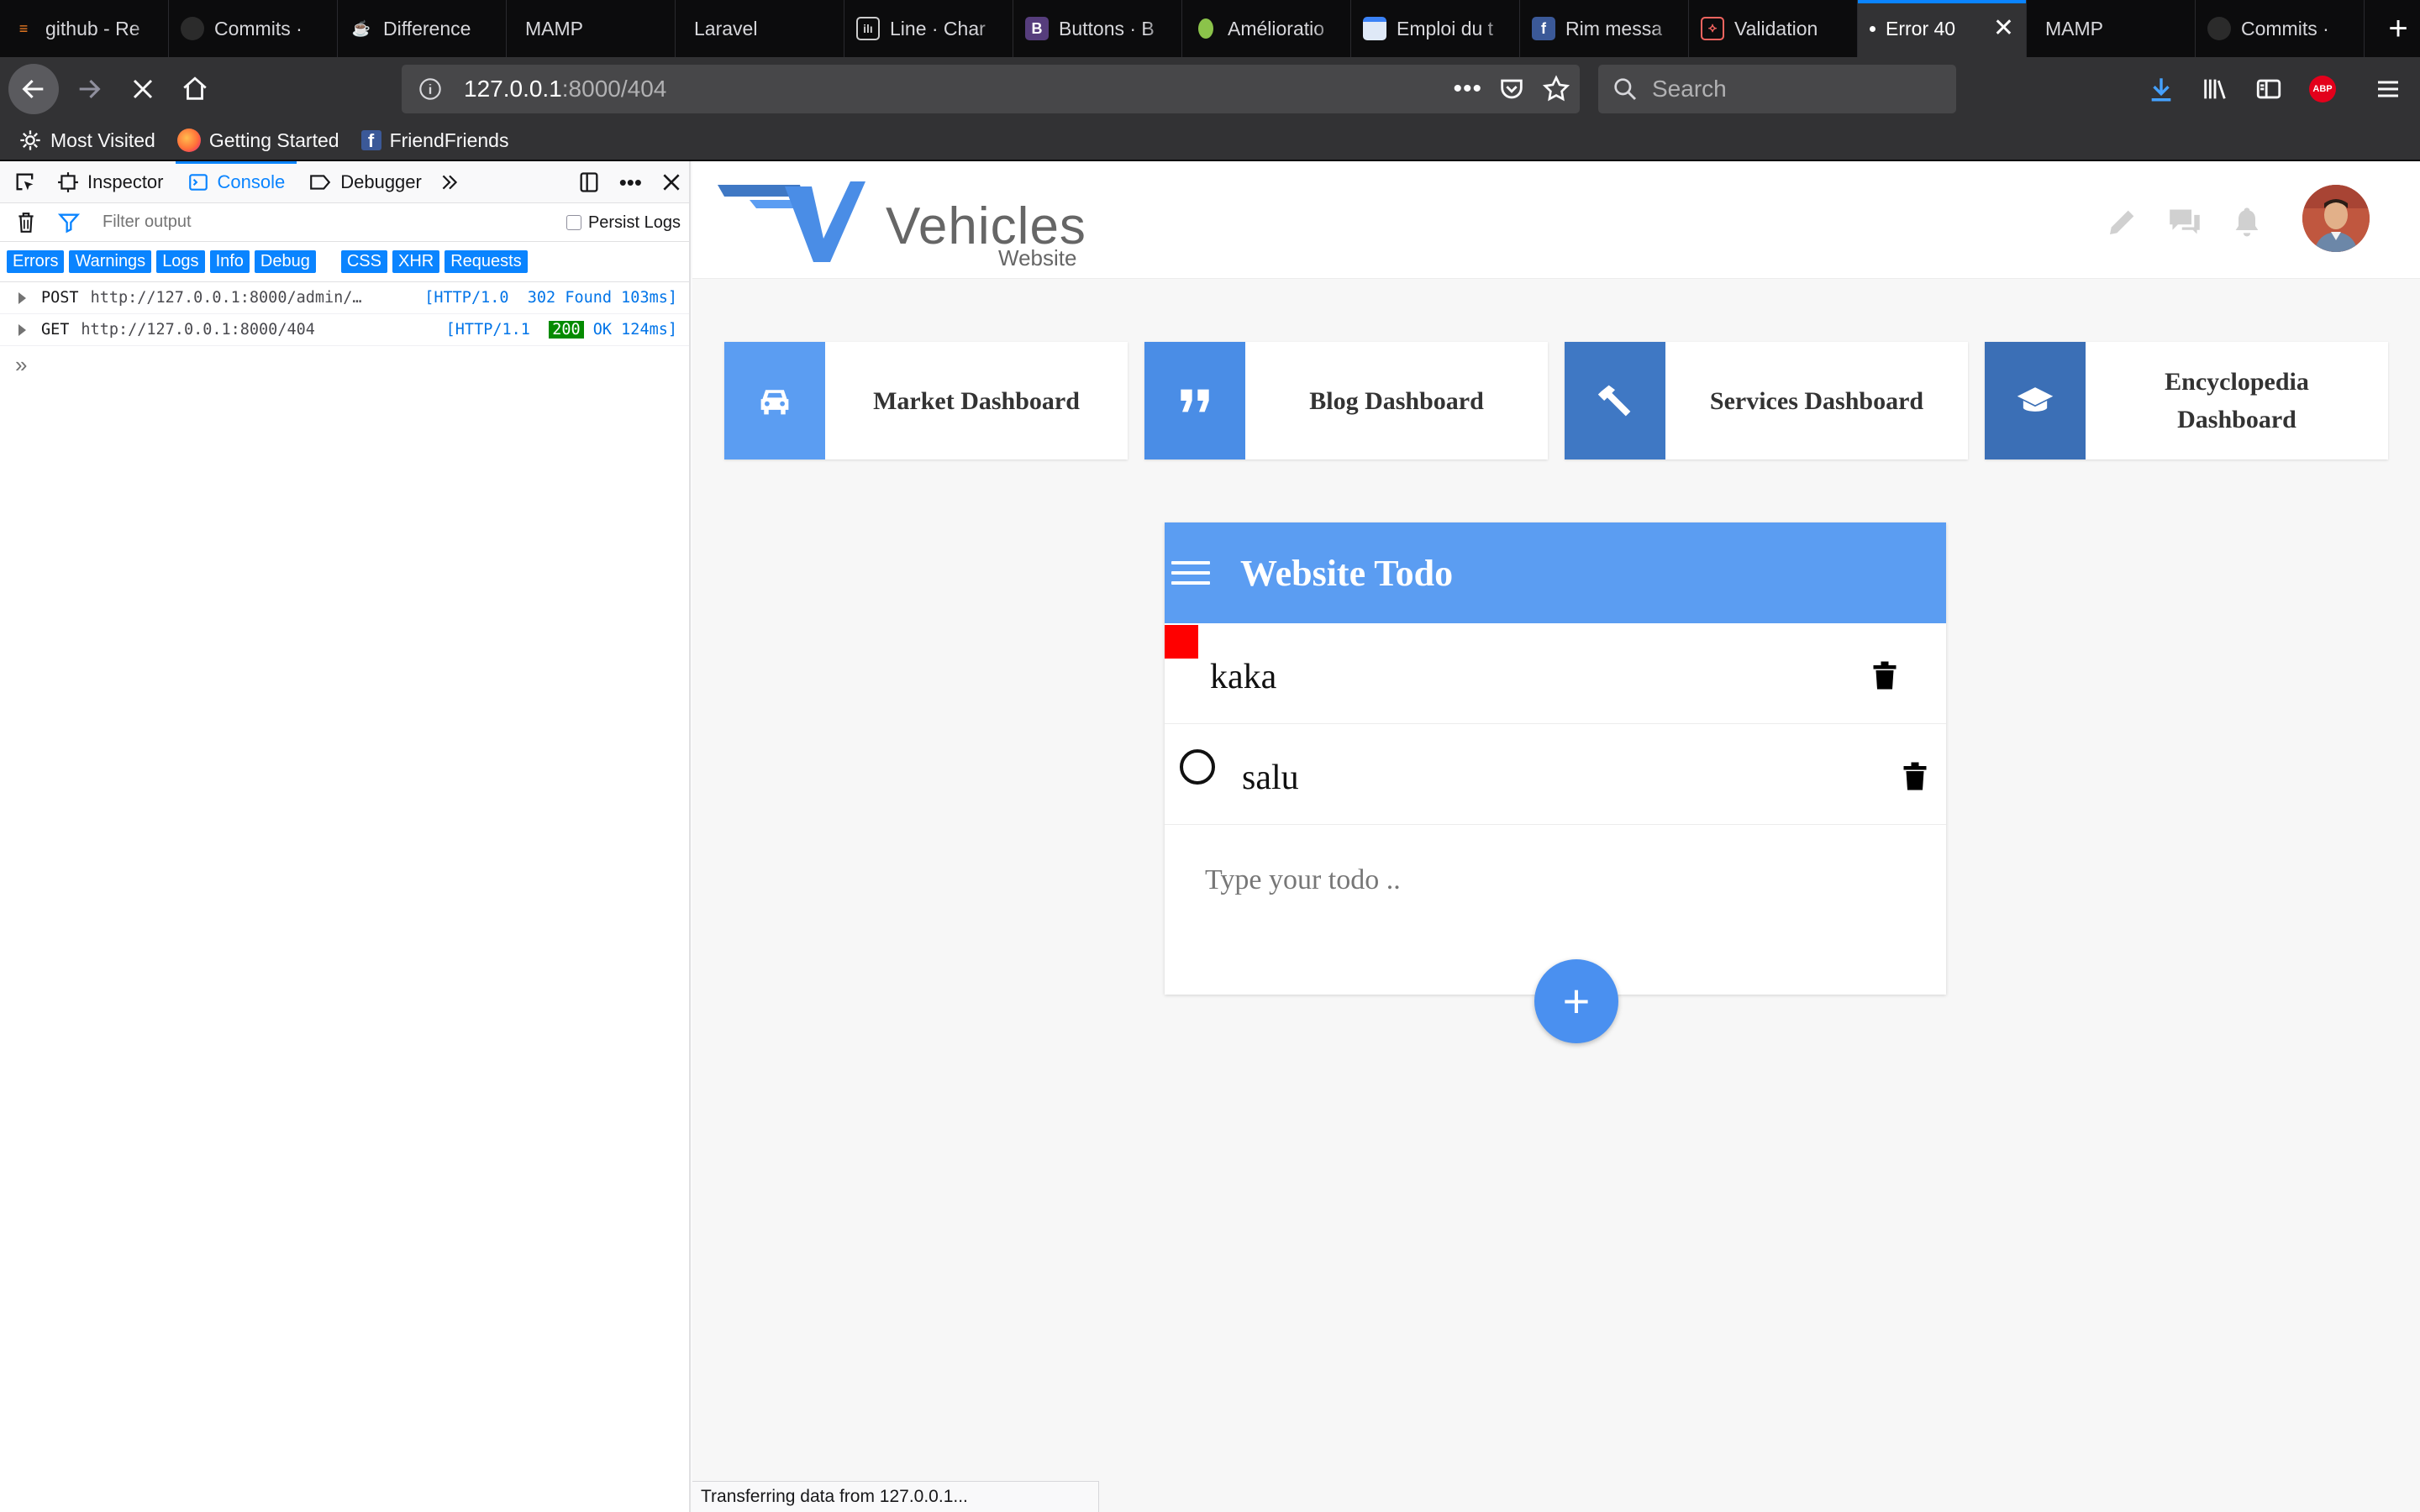  Describe the element at coordinates (901, 224) in the screenshot. I see `site-logo: Vehicles Website` at that location.